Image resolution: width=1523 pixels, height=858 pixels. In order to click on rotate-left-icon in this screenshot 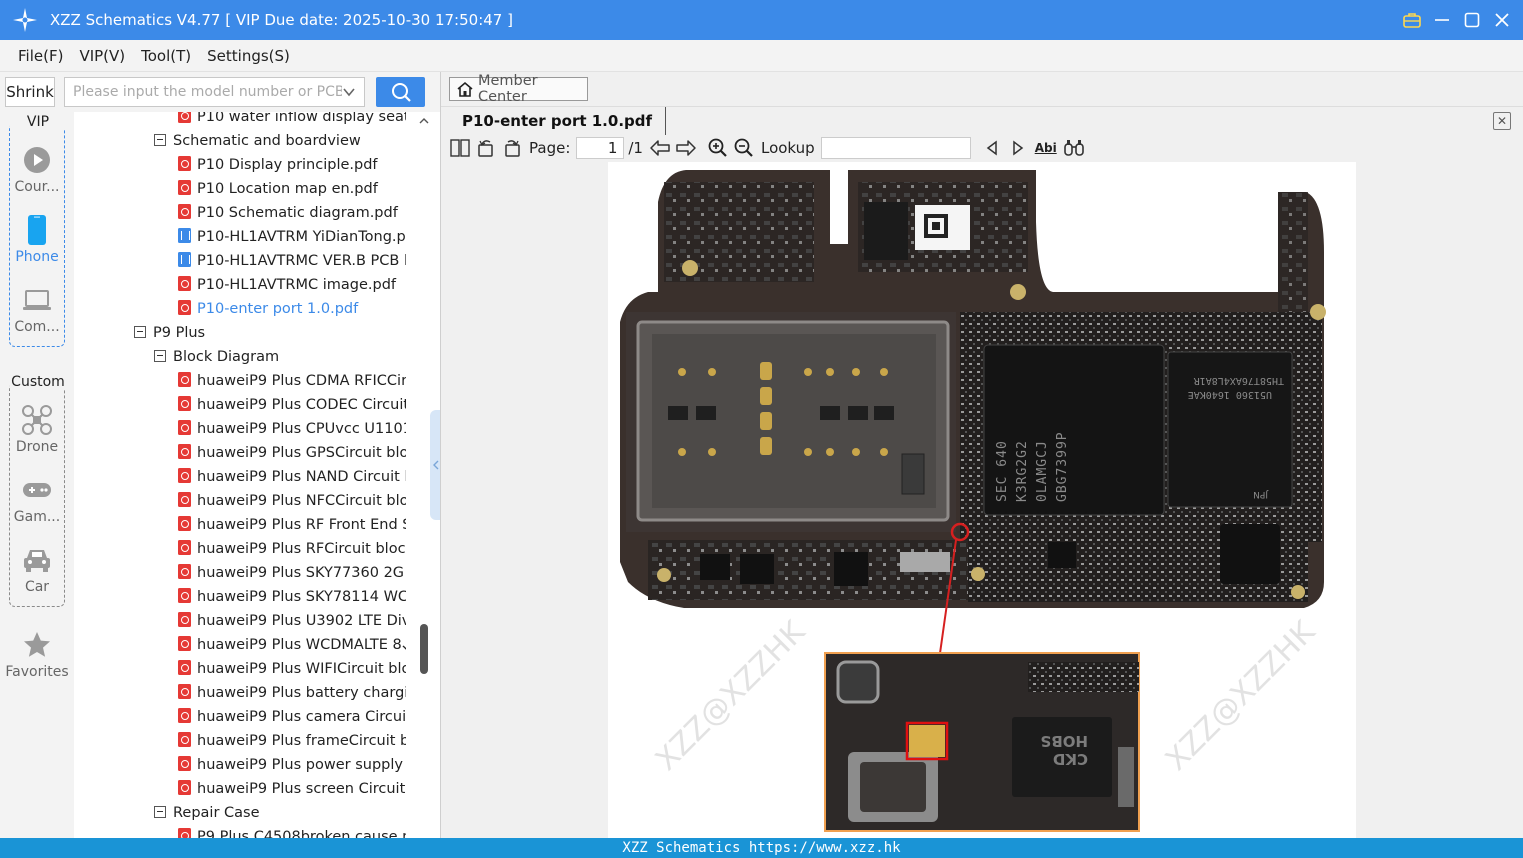, I will do `click(486, 148)`.